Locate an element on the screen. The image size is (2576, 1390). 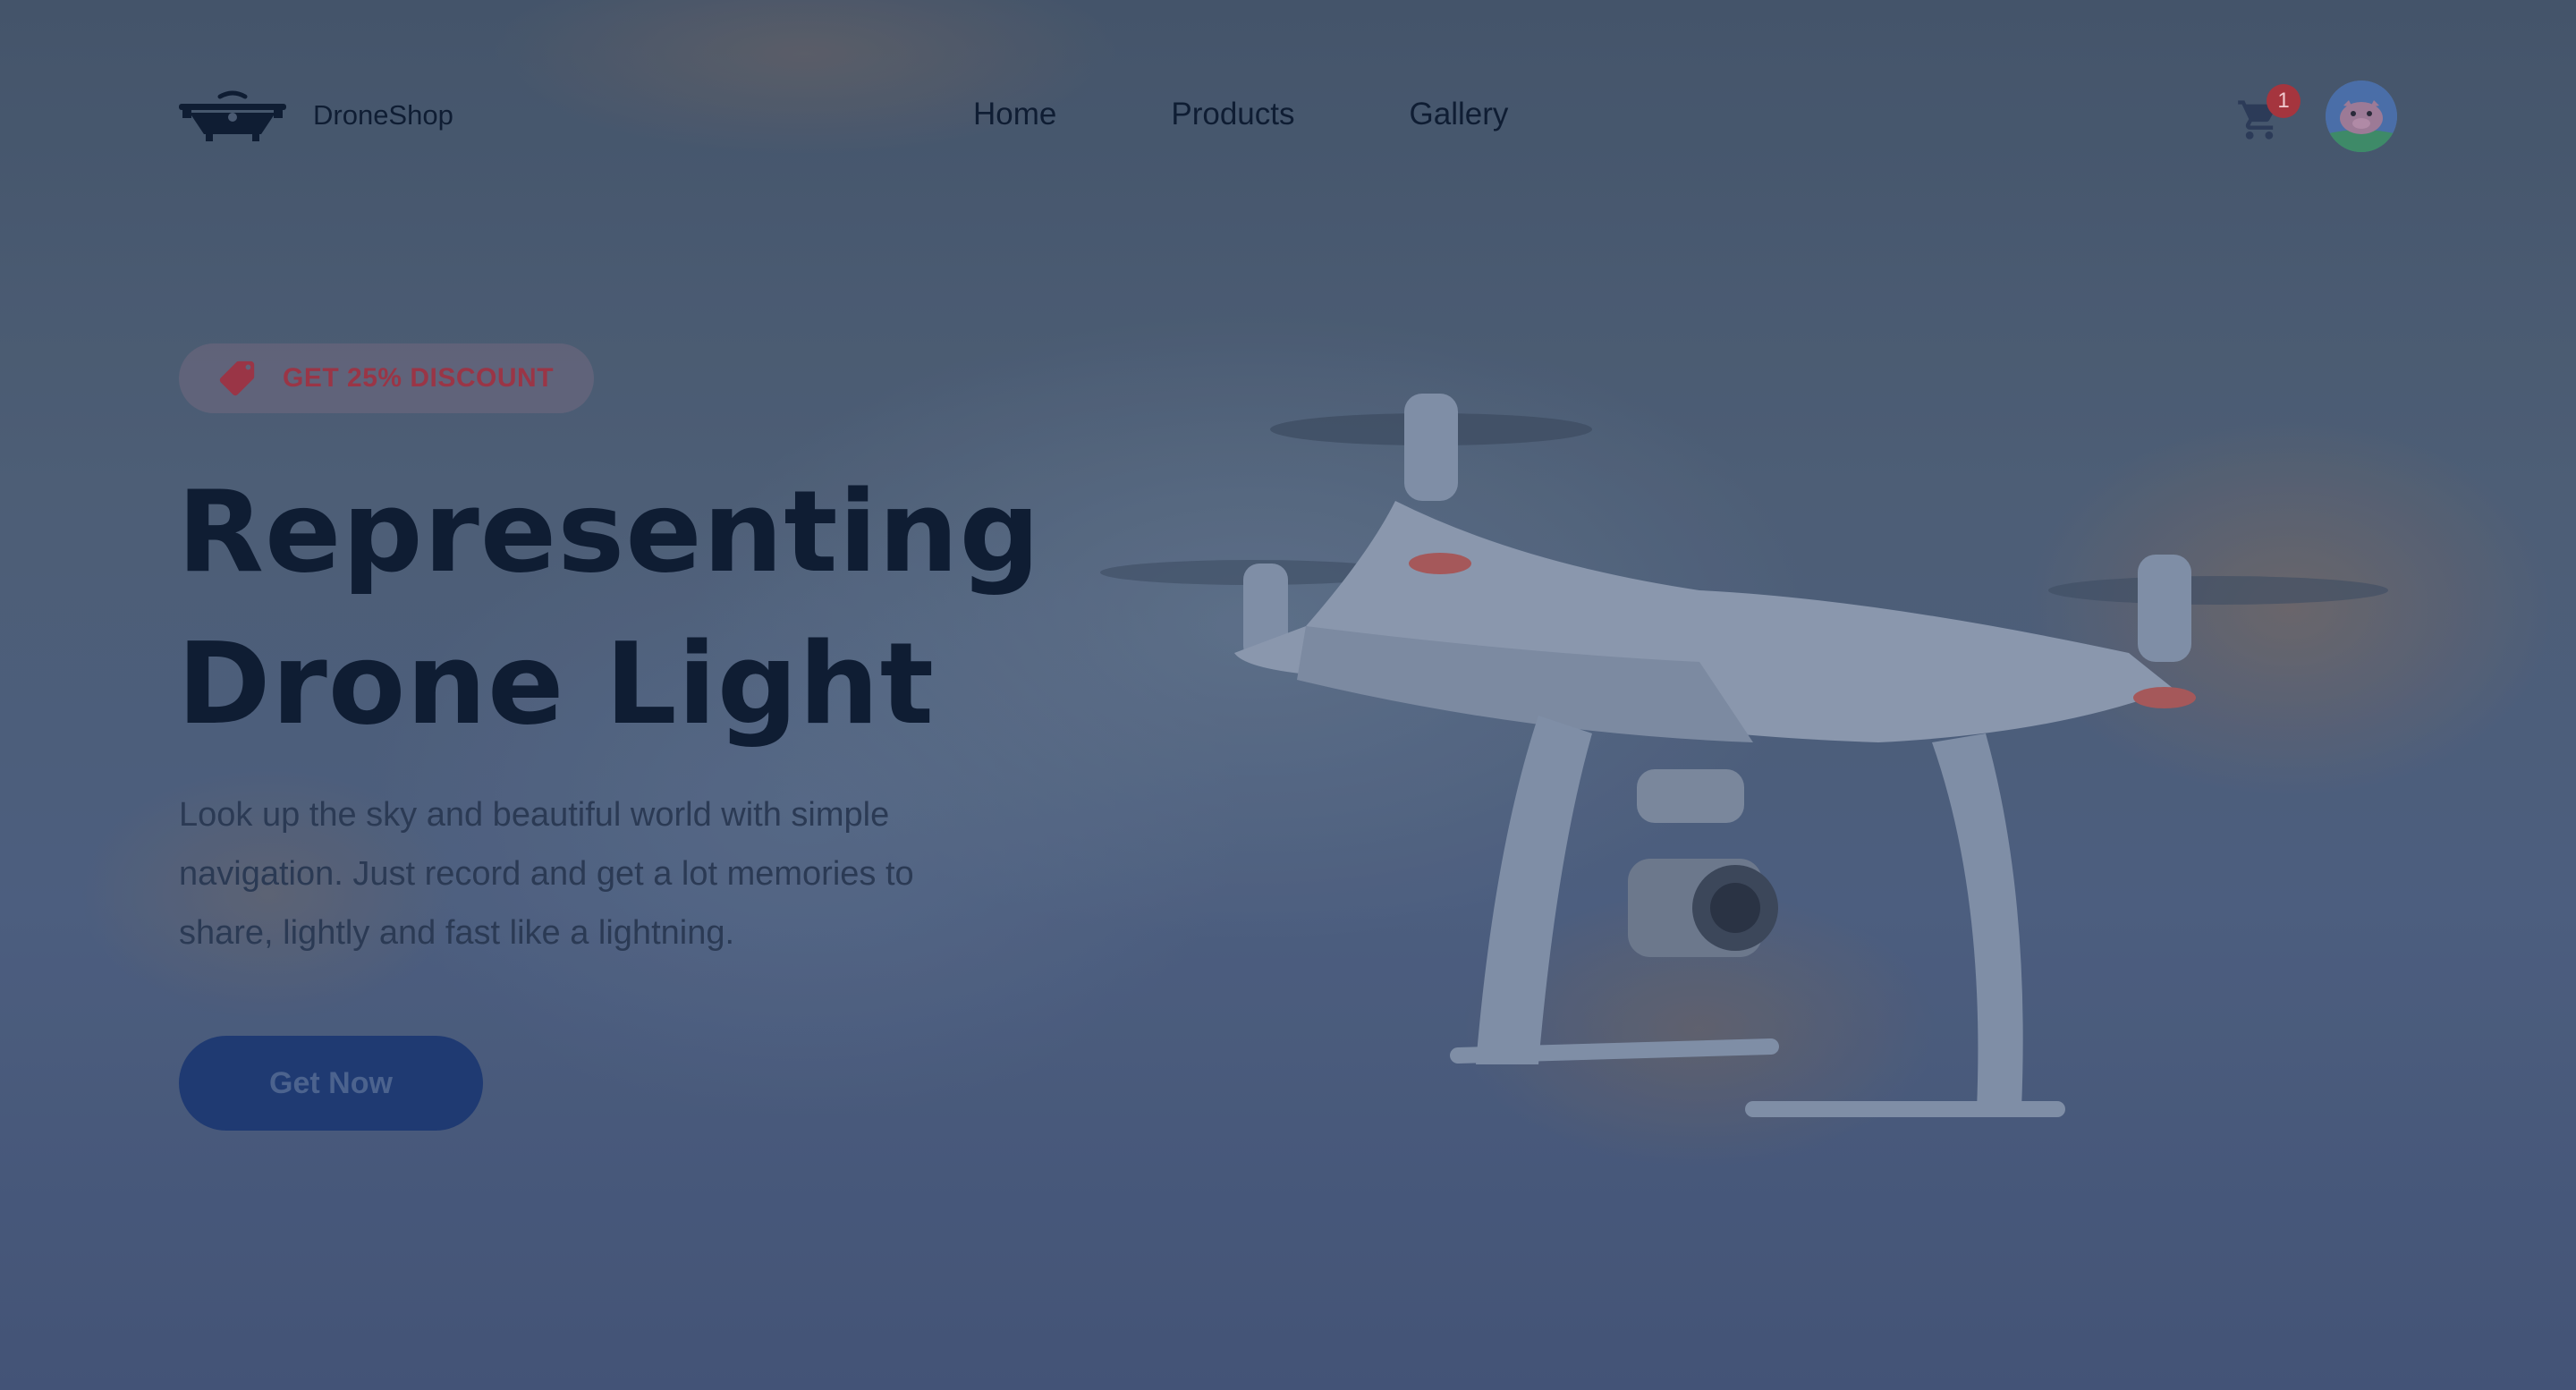
get-now-button: Get Now is located at coordinates (331, 1083).